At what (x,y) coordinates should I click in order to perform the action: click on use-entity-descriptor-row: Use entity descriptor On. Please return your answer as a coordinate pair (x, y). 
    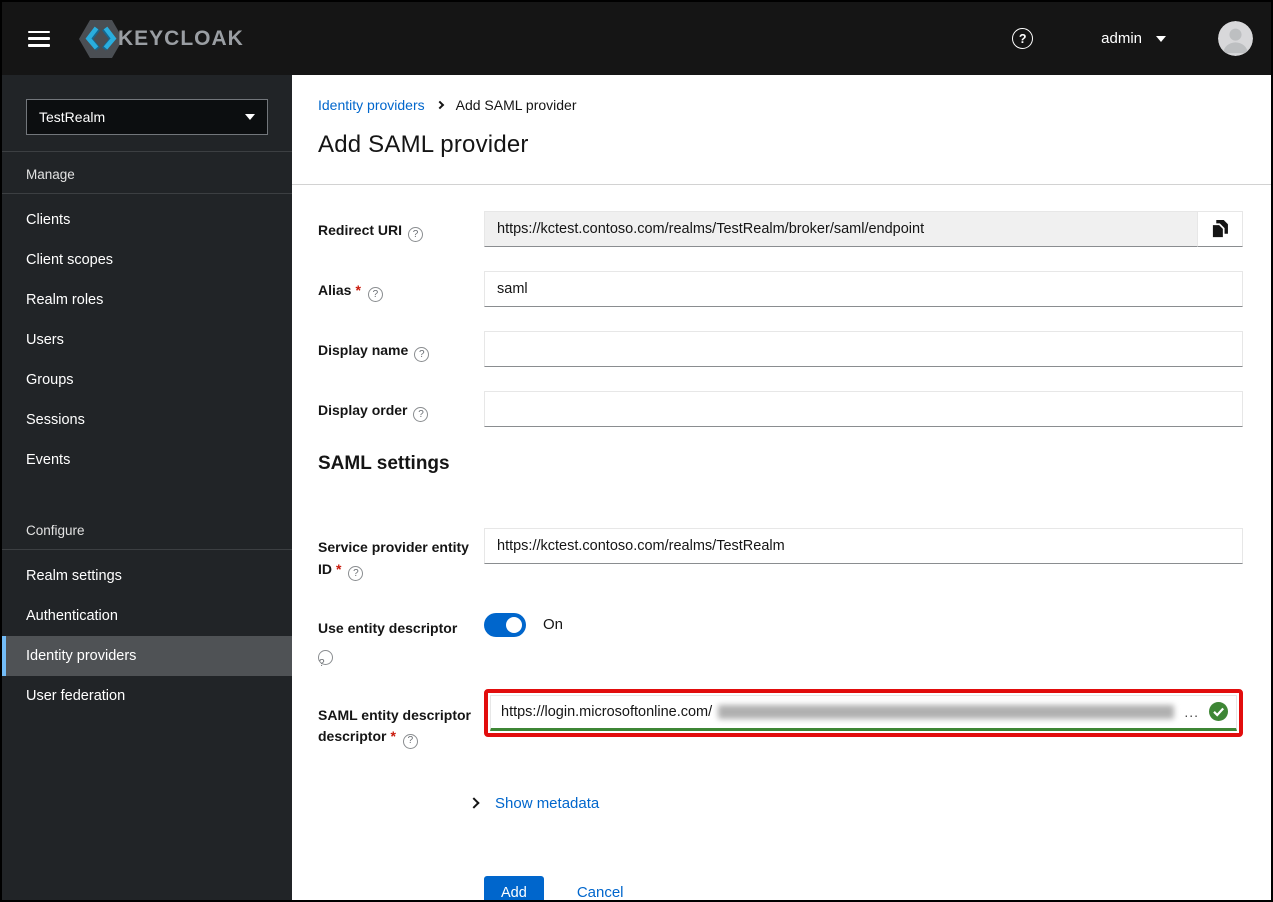
    Looking at the image, I should click on (780, 637).